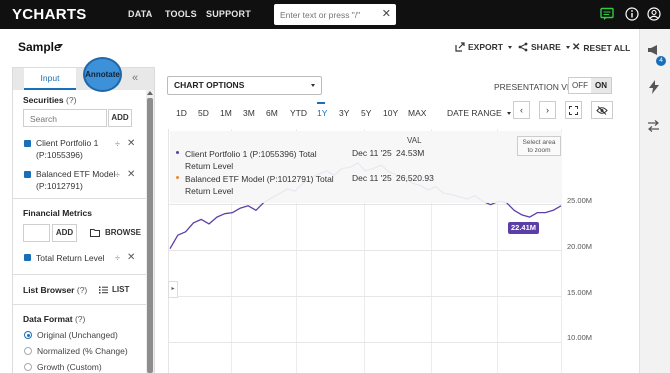  I want to click on global-search: ✕, so click(335, 14).